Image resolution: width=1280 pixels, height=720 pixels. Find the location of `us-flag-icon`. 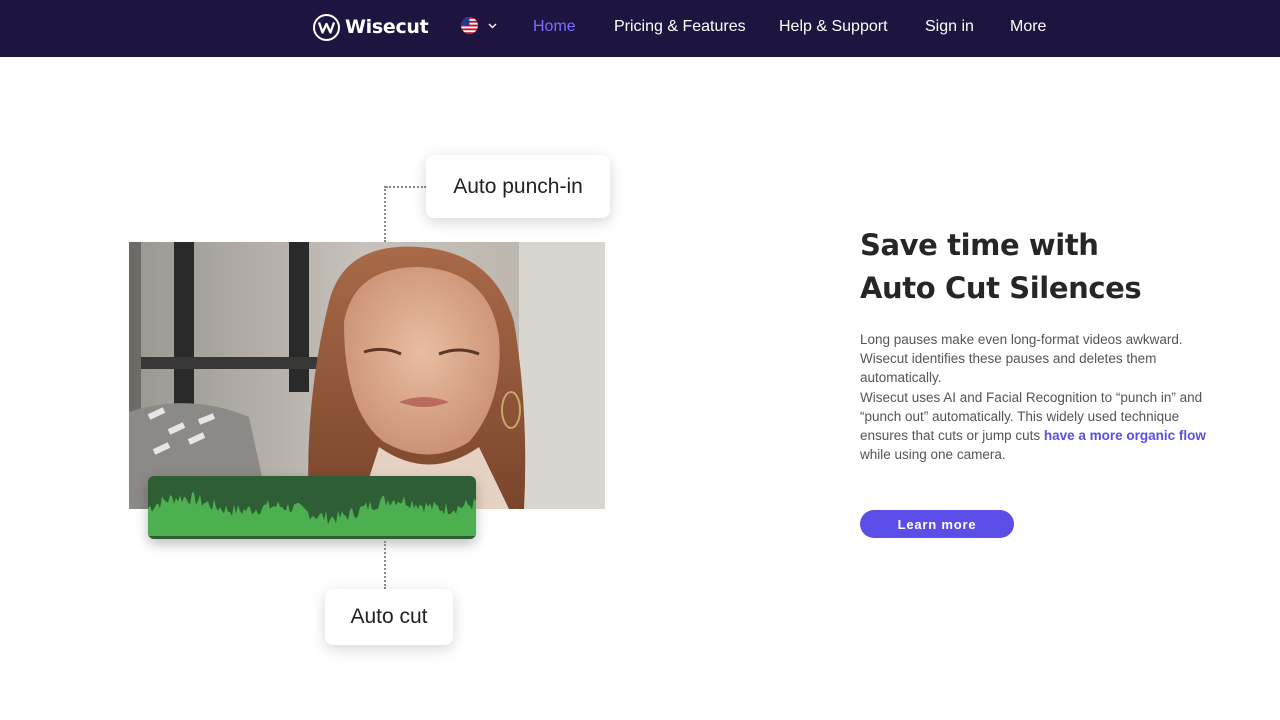

us-flag-icon is located at coordinates (469, 25).